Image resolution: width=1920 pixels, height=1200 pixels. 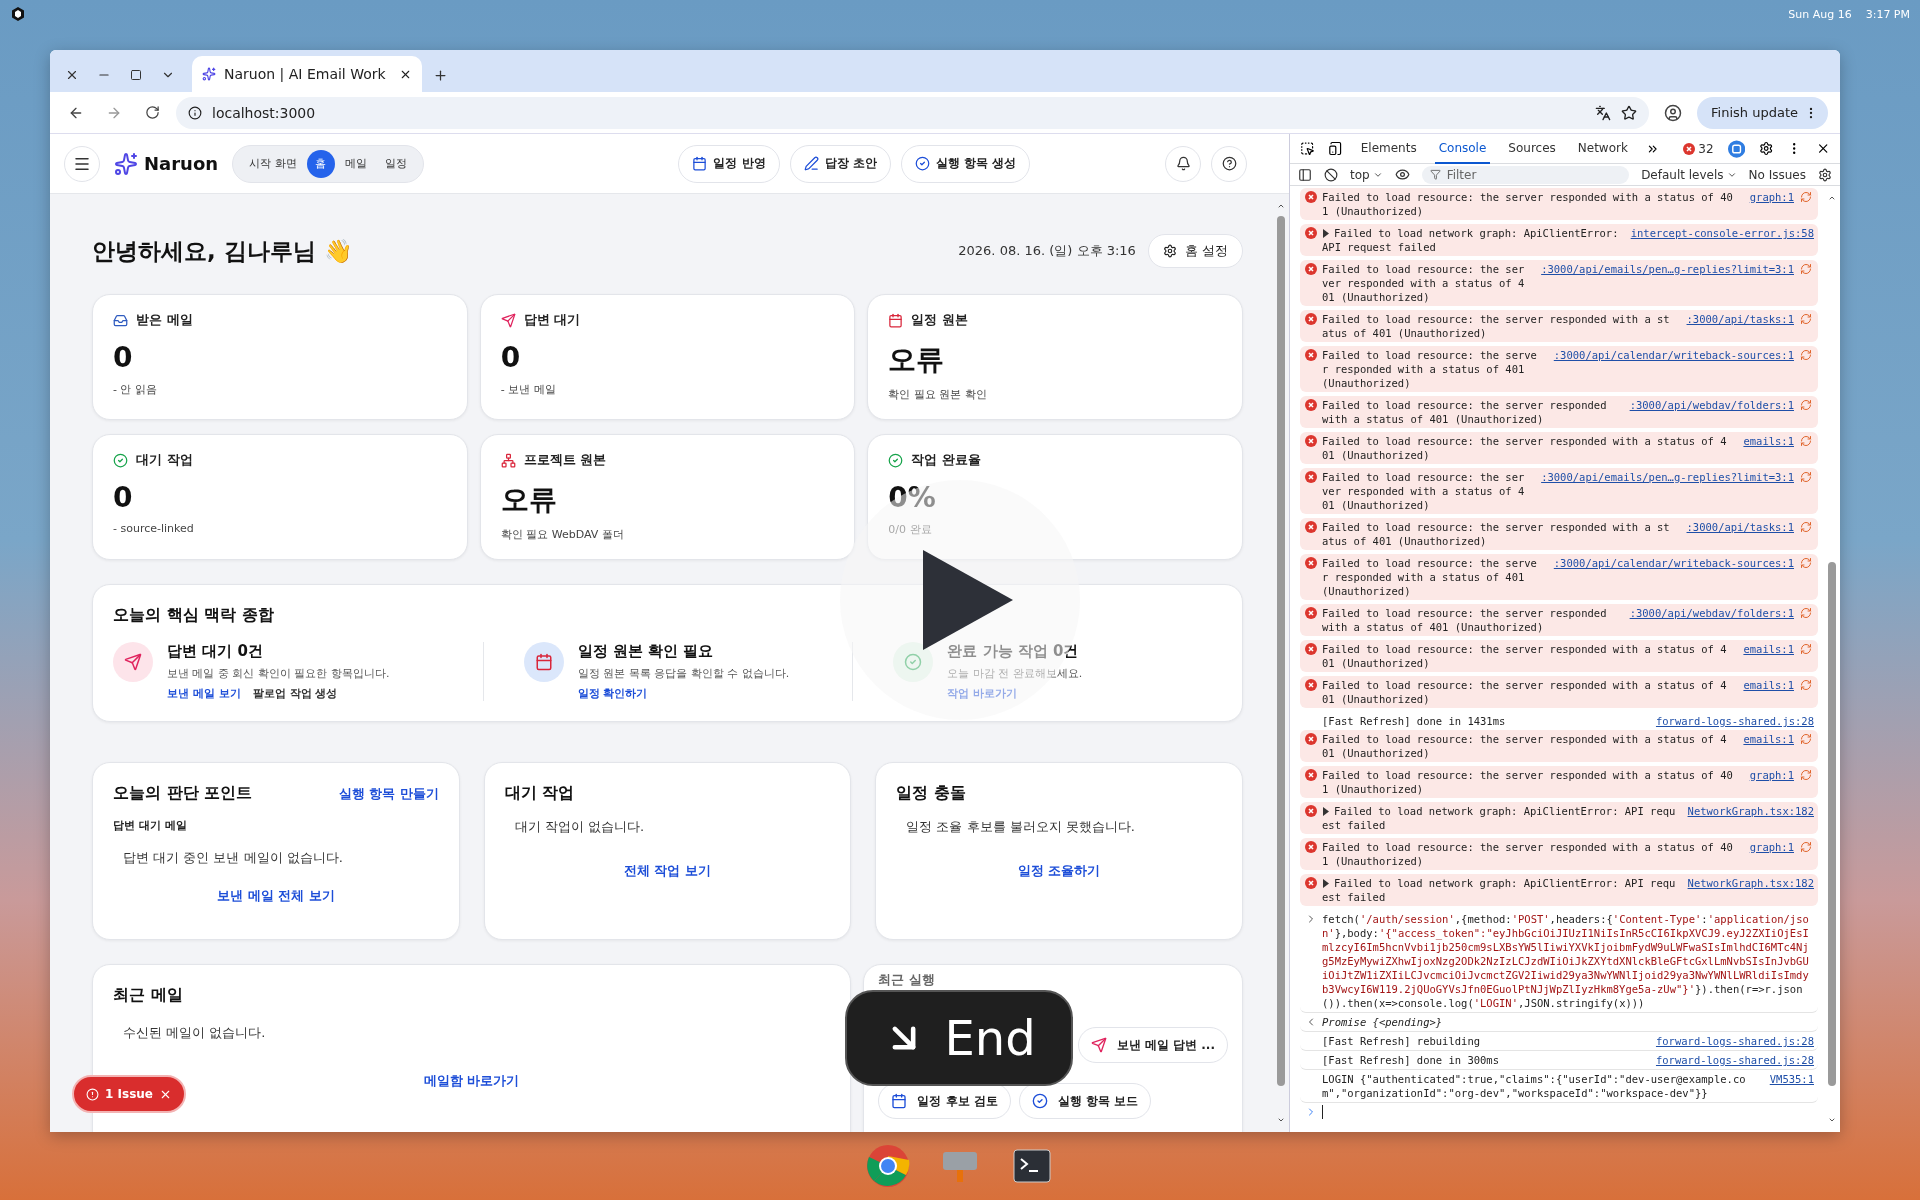 I want to click on action-button: 일정 반영, so click(x=729, y=163).